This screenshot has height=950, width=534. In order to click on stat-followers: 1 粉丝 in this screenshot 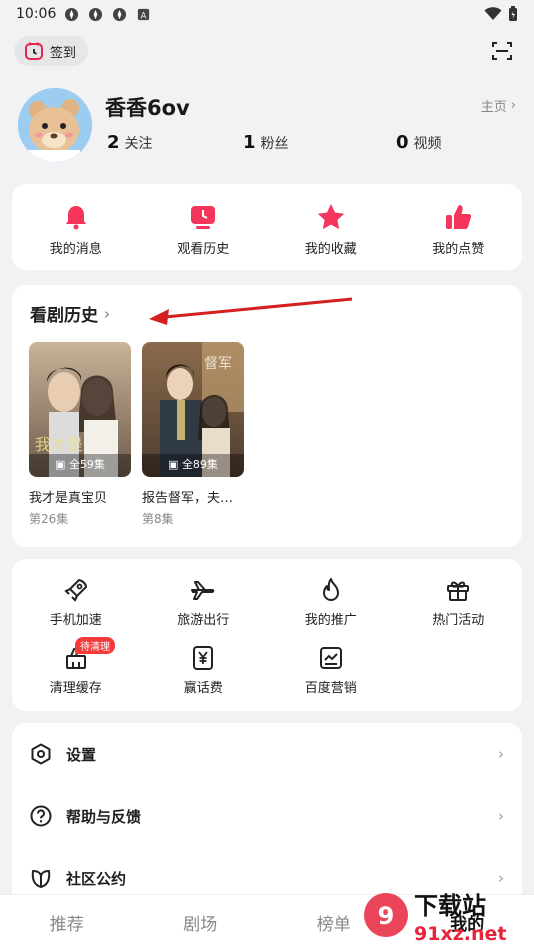, I will do `click(319, 142)`.